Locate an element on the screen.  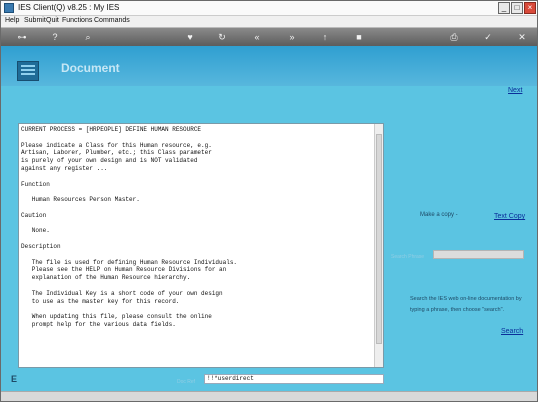
print-icon: ⎙ is located at coordinates (454, 37).